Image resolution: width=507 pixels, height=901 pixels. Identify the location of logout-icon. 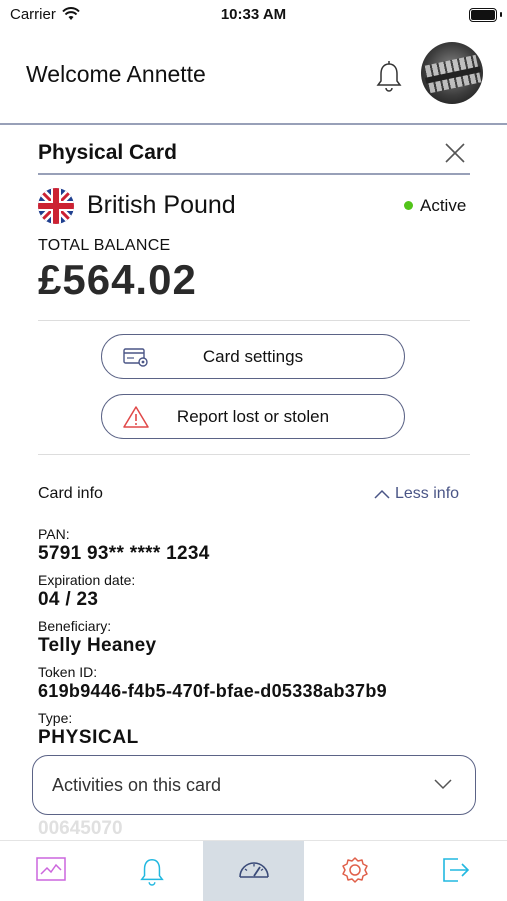
(455, 870).